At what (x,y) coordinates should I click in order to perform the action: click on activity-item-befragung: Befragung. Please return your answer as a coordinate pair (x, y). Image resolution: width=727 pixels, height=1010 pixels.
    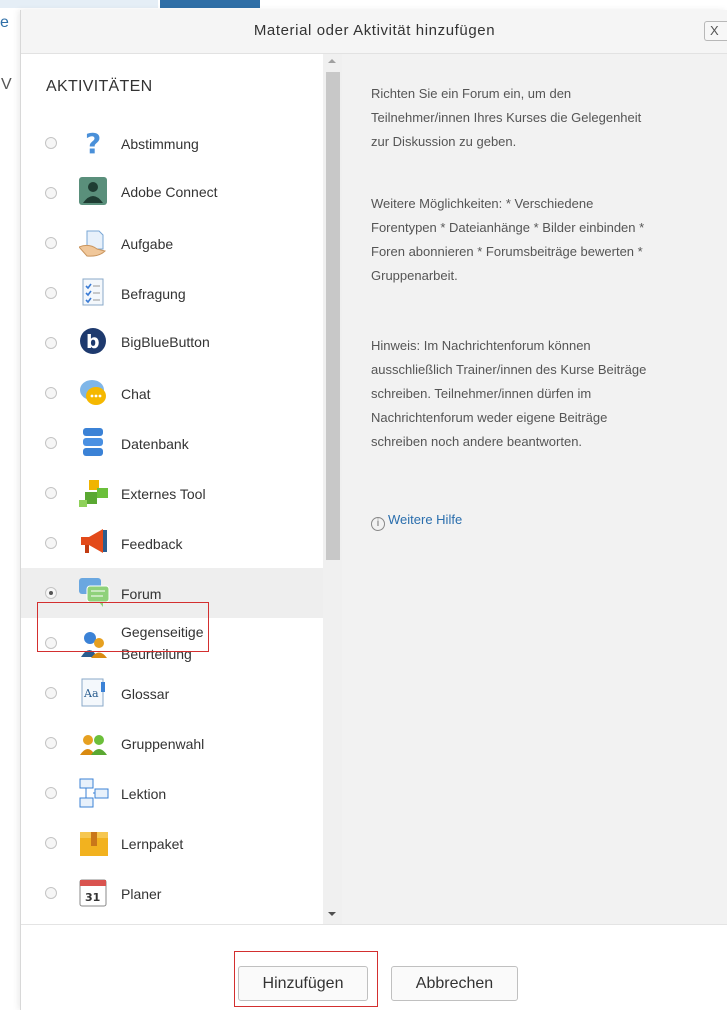
    Looking at the image, I should click on (172, 293).